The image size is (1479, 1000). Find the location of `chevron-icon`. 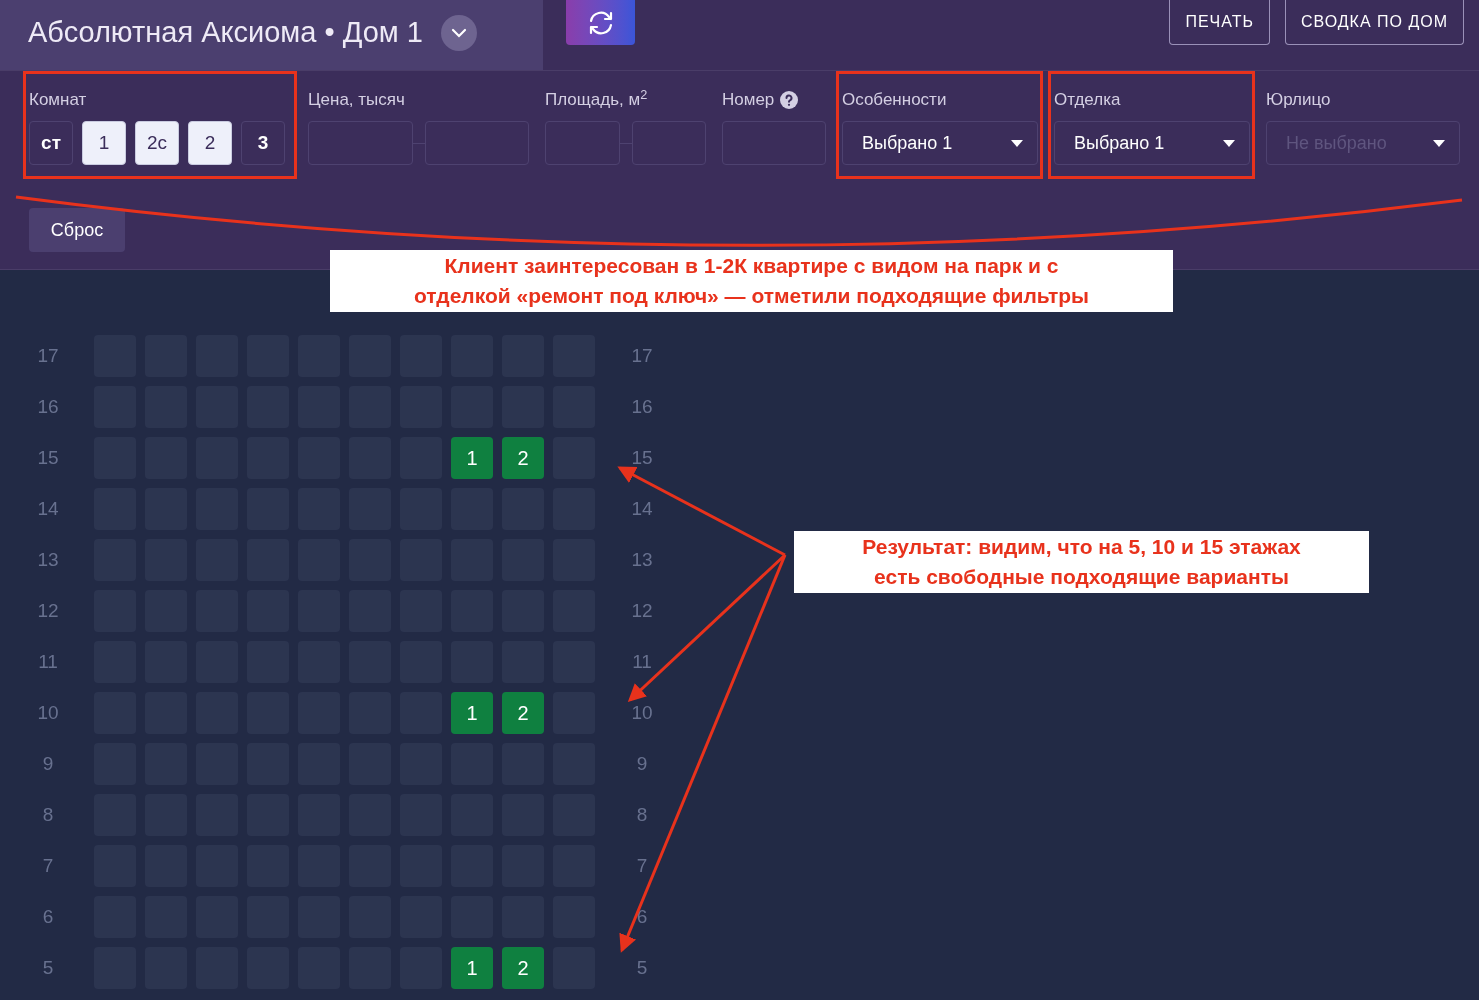

chevron-icon is located at coordinates (458, 33).